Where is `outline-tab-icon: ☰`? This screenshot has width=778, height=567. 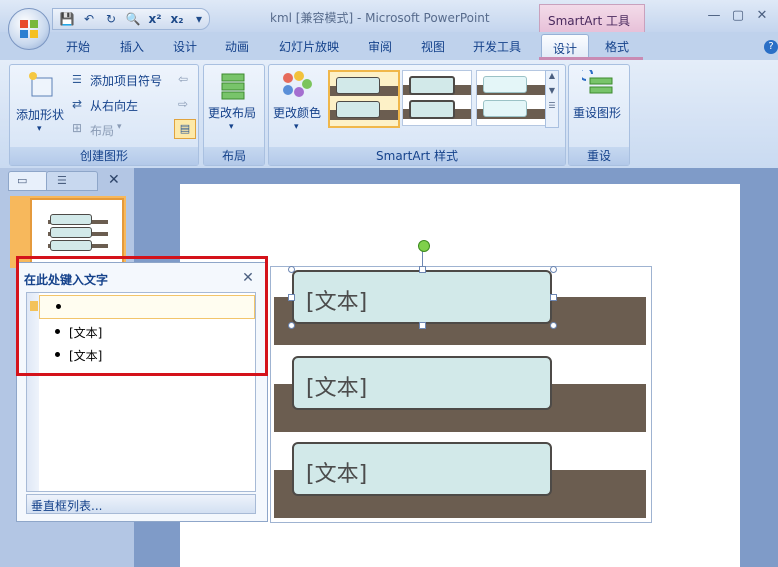
outline-tab-icon: ☰ is located at coordinates (62, 180).